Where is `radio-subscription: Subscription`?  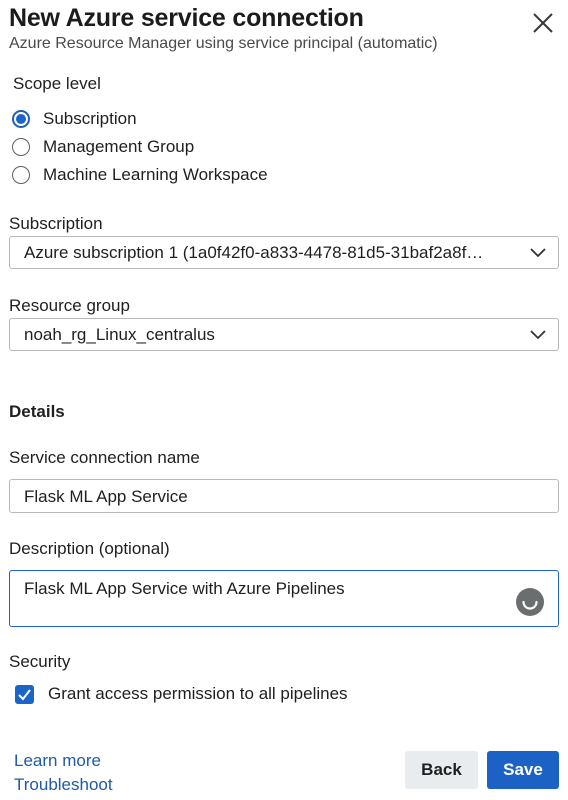 radio-subscription: Subscription is located at coordinates (74, 119).